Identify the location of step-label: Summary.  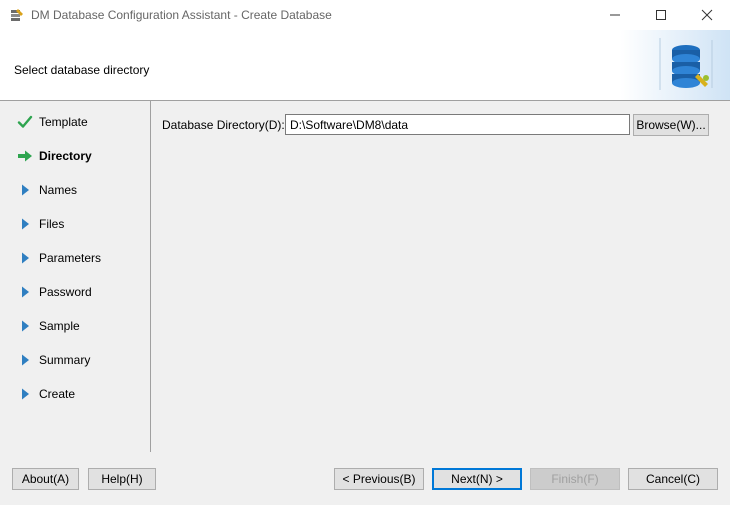
(65, 360).